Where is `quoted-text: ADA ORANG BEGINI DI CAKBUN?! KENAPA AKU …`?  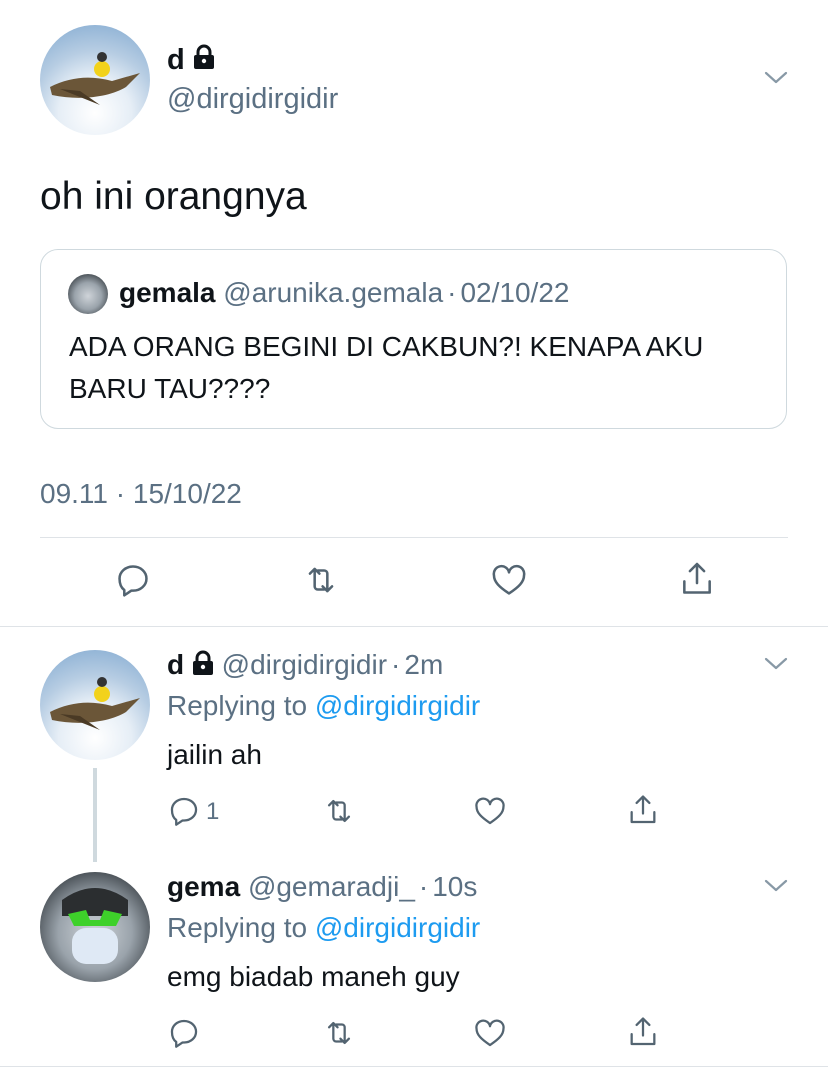 quoted-text: ADA ORANG BEGINI DI CAKBUN?! KENAPA AKU … is located at coordinates (386, 367).